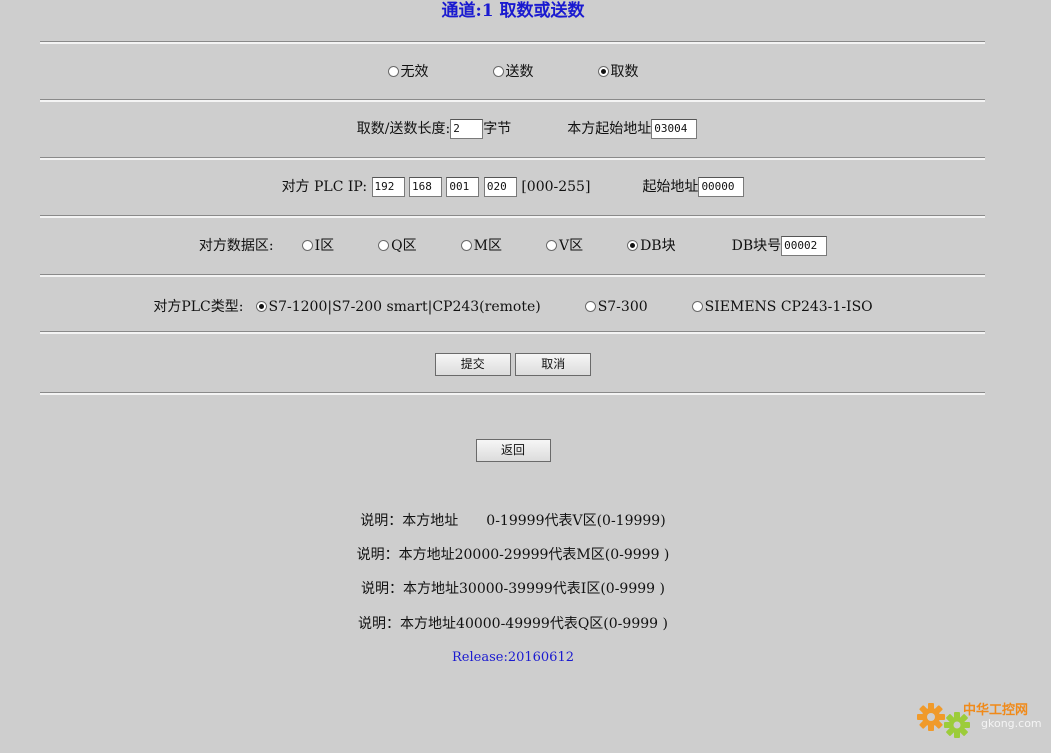  What do you see at coordinates (697, 306) in the screenshot?
I see `radio-plctype-cp243-iso` at bounding box center [697, 306].